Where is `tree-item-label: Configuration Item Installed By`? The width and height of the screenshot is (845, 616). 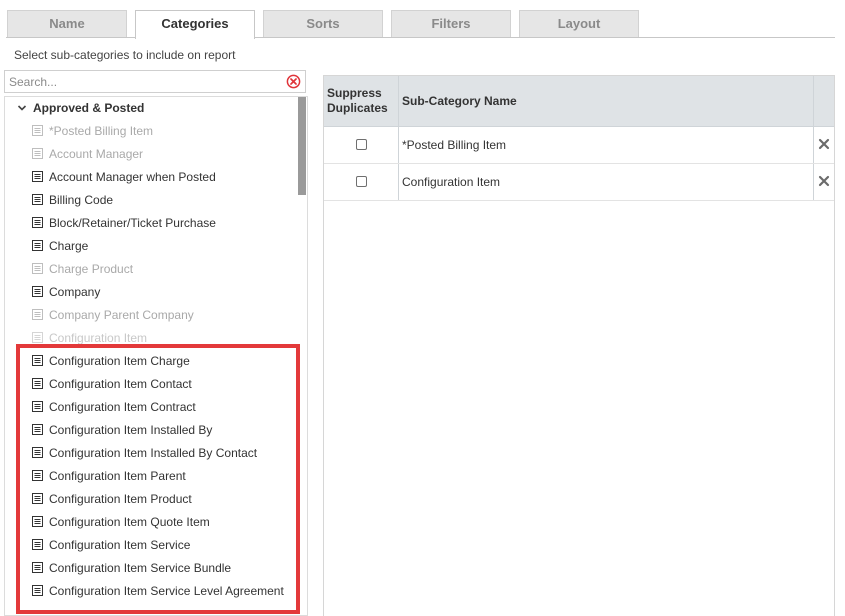 tree-item-label: Configuration Item Installed By is located at coordinates (131, 429).